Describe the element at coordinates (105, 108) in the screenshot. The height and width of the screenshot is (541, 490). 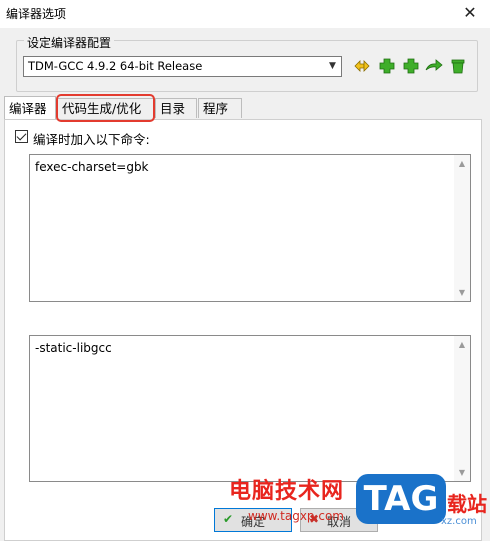
I see `highlight-box` at that location.